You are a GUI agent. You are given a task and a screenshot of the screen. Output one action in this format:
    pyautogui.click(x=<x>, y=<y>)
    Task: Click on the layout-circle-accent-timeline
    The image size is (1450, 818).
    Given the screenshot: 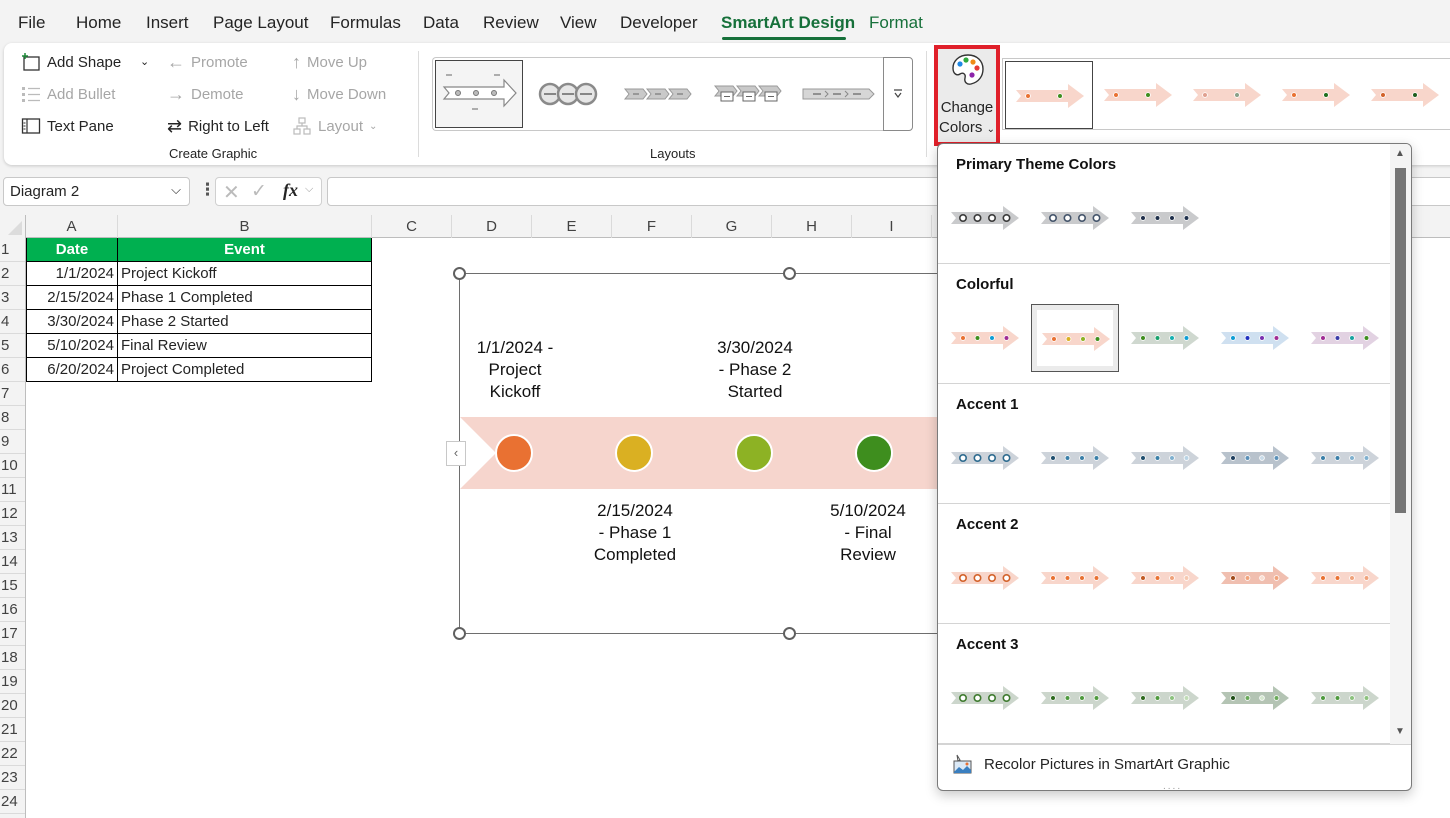 What is the action you would take?
    pyautogui.click(x=569, y=94)
    